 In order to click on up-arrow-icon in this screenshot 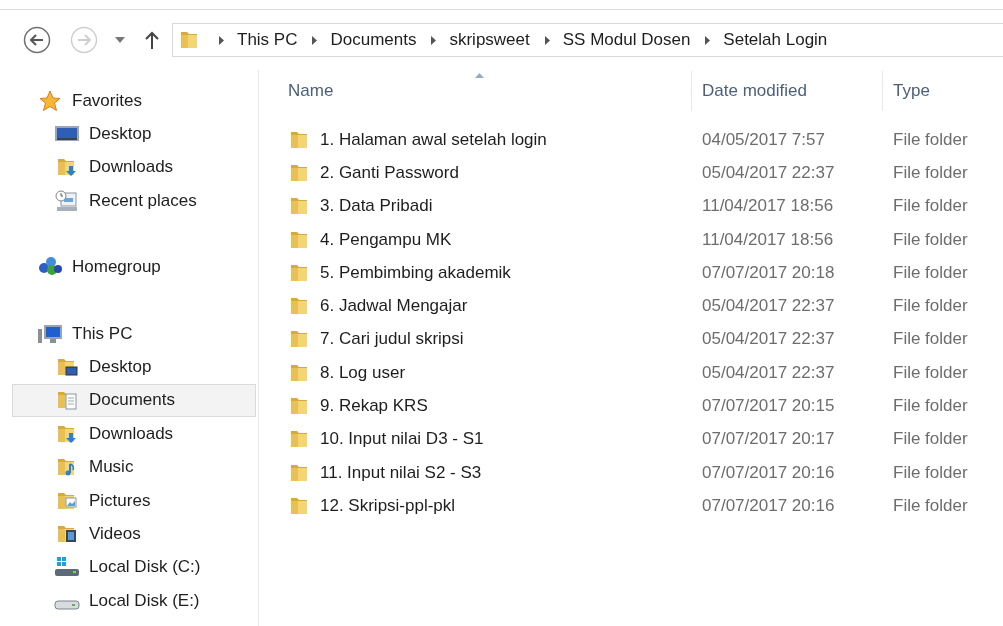, I will do `click(152, 40)`.